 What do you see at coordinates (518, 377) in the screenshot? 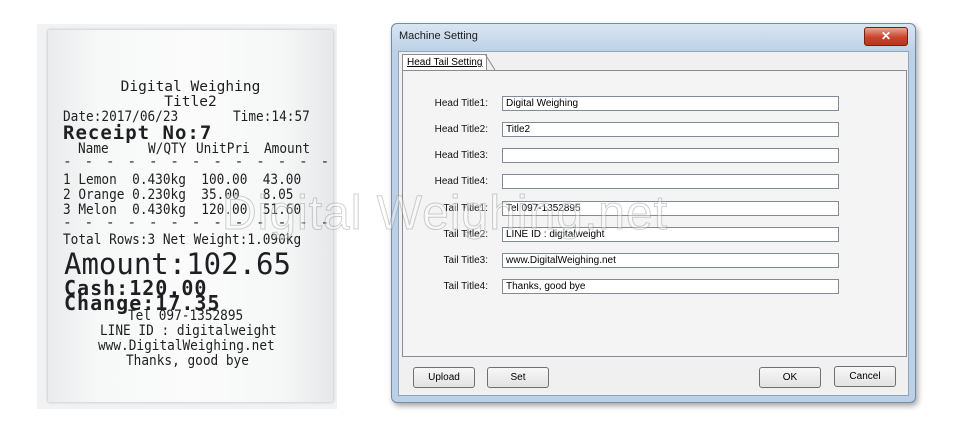
I see `set-button: Set` at bounding box center [518, 377].